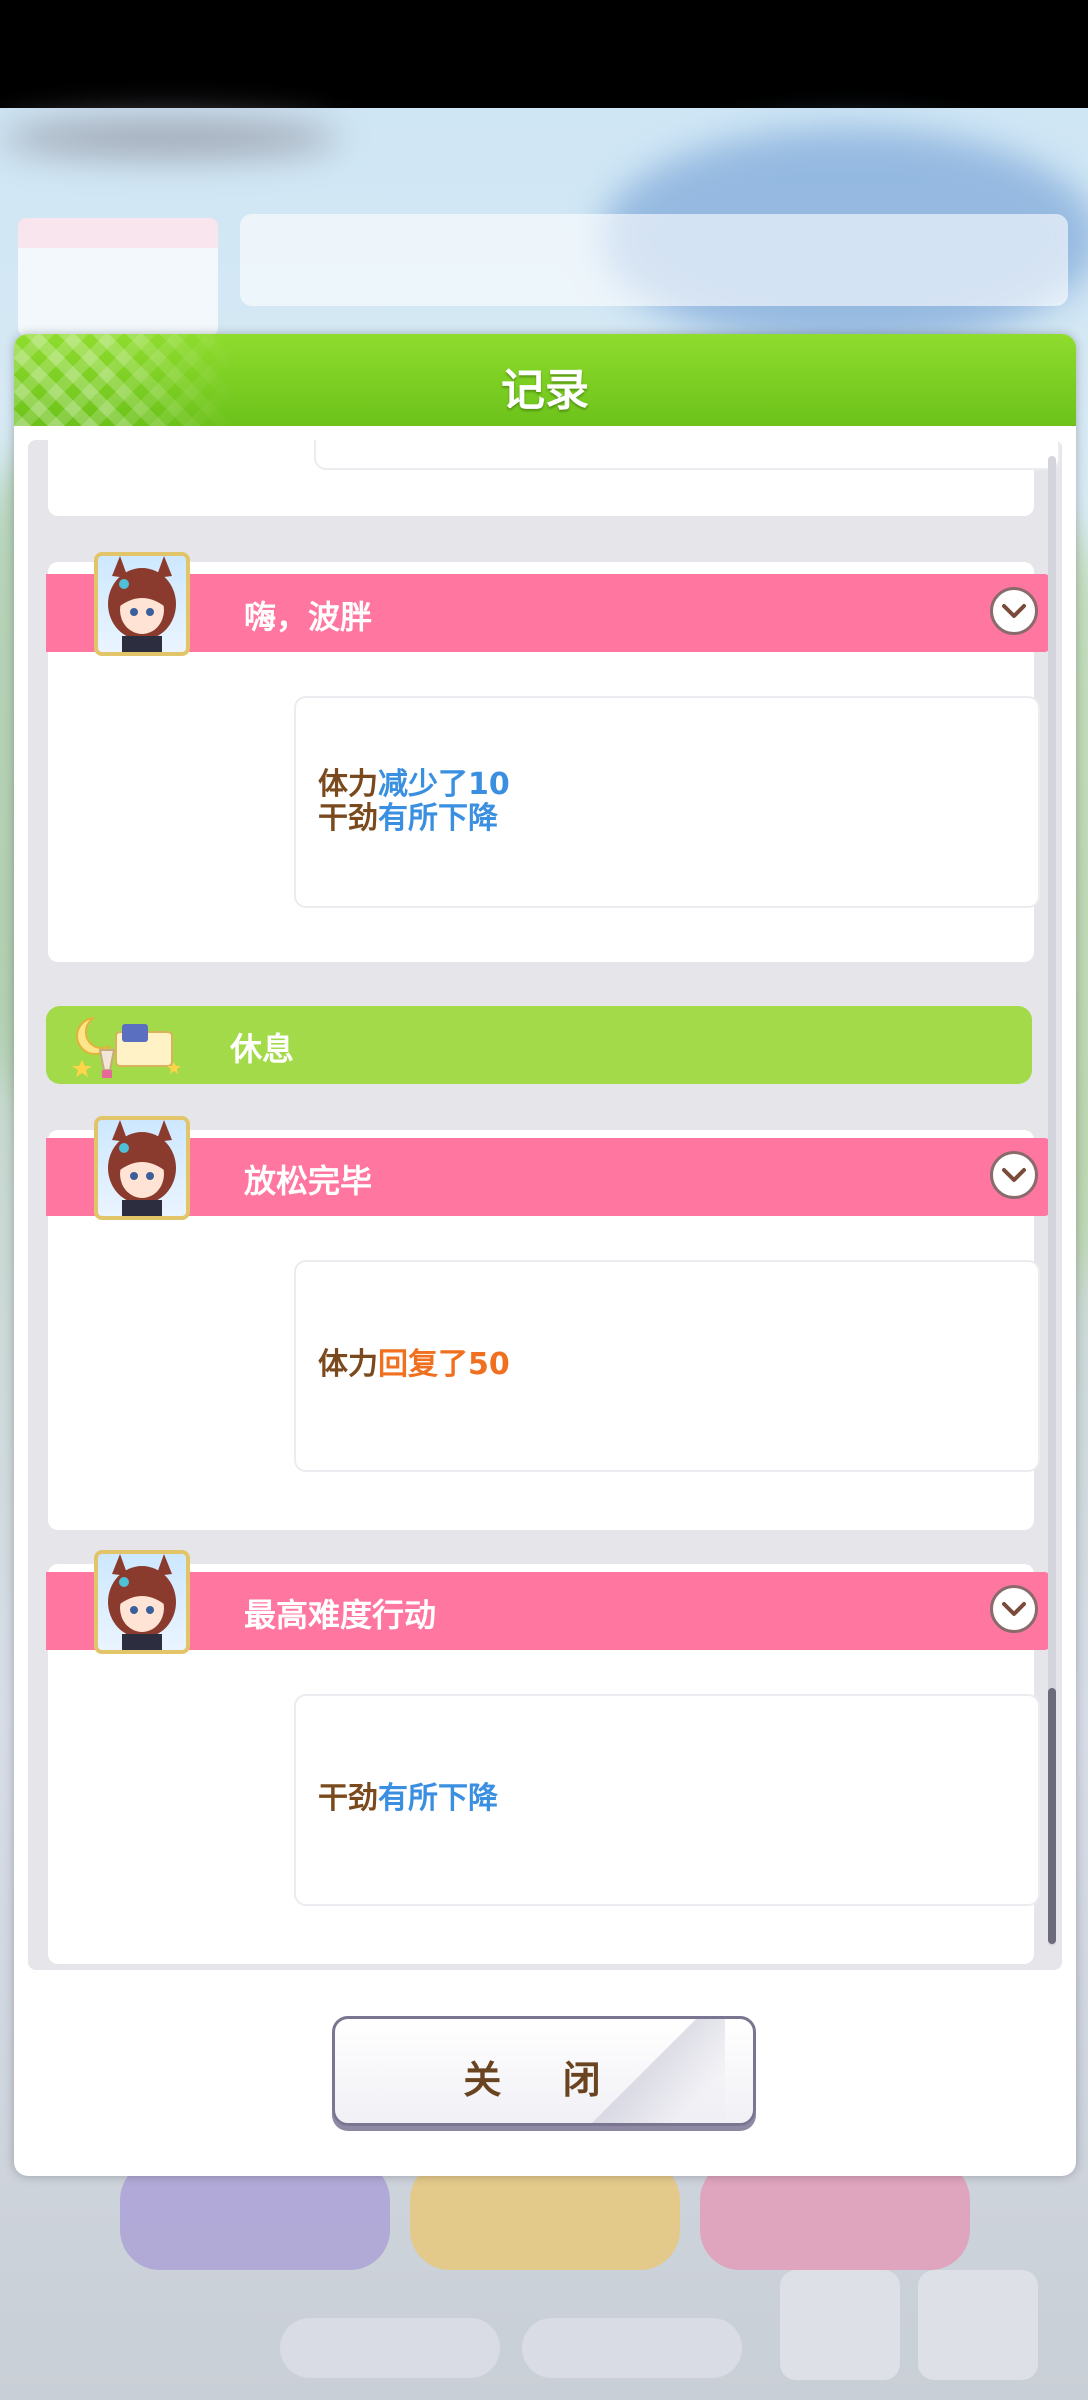 This screenshot has height=2400, width=1088. Describe the element at coordinates (262, 1049) in the screenshot. I see `section-title: 休息` at that location.